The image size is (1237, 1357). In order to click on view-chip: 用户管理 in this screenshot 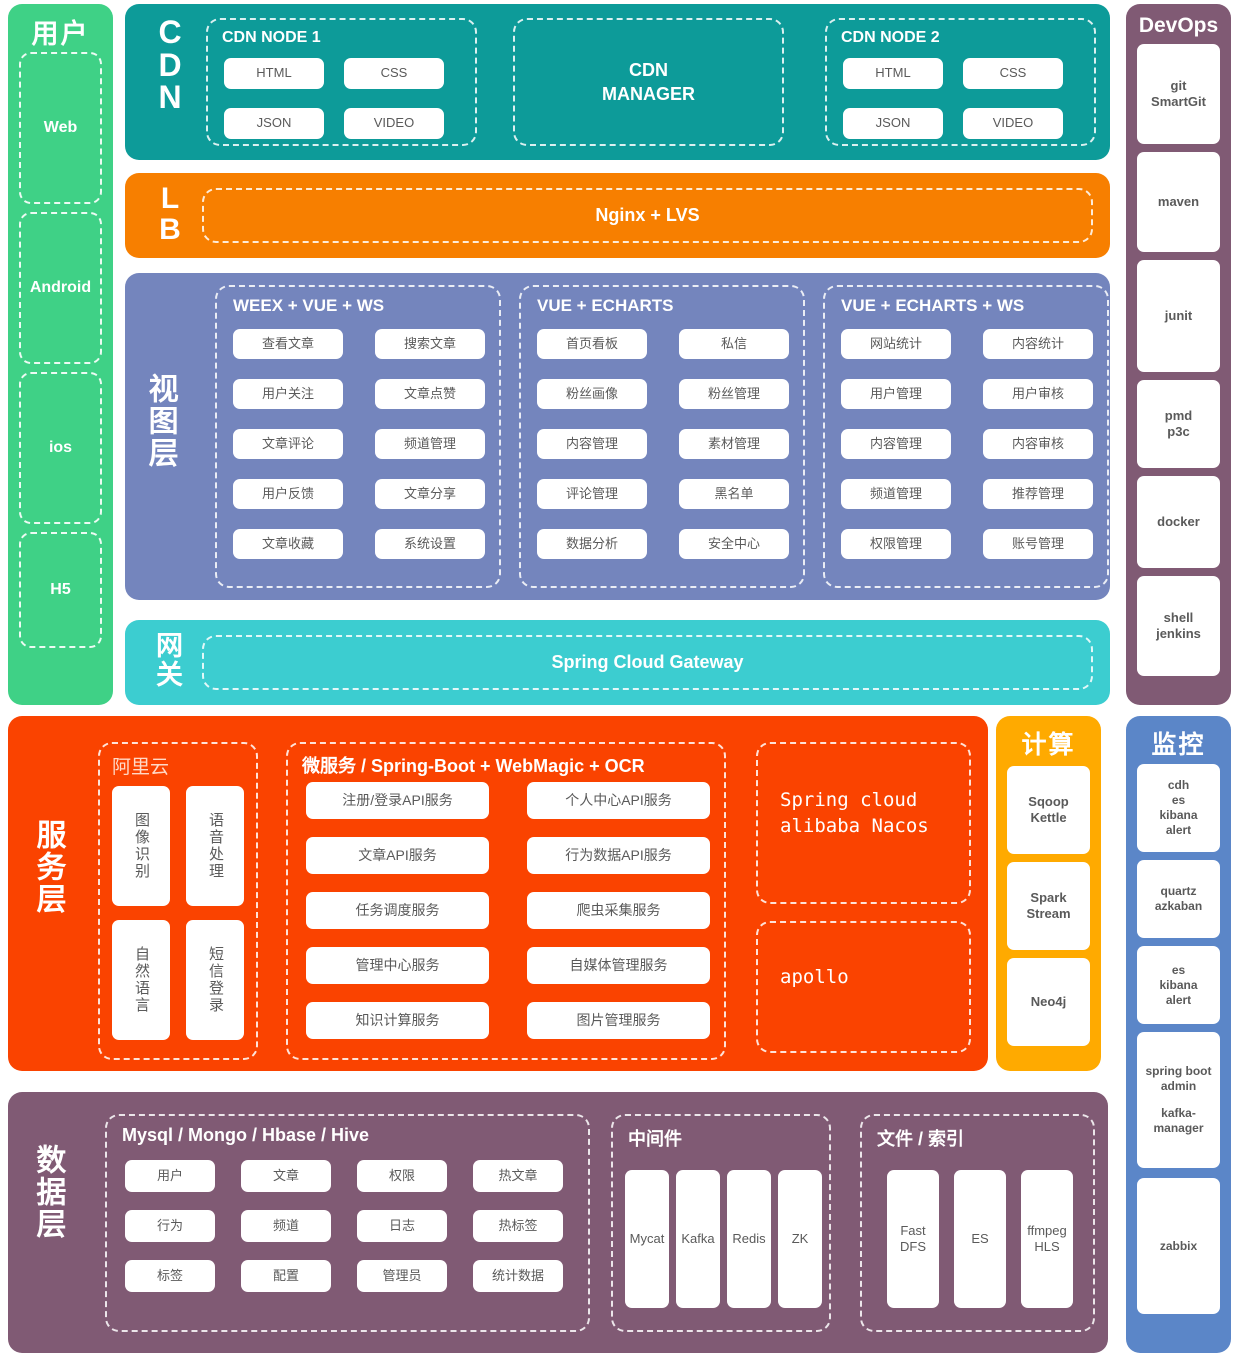, I will do `click(896, 394)`.